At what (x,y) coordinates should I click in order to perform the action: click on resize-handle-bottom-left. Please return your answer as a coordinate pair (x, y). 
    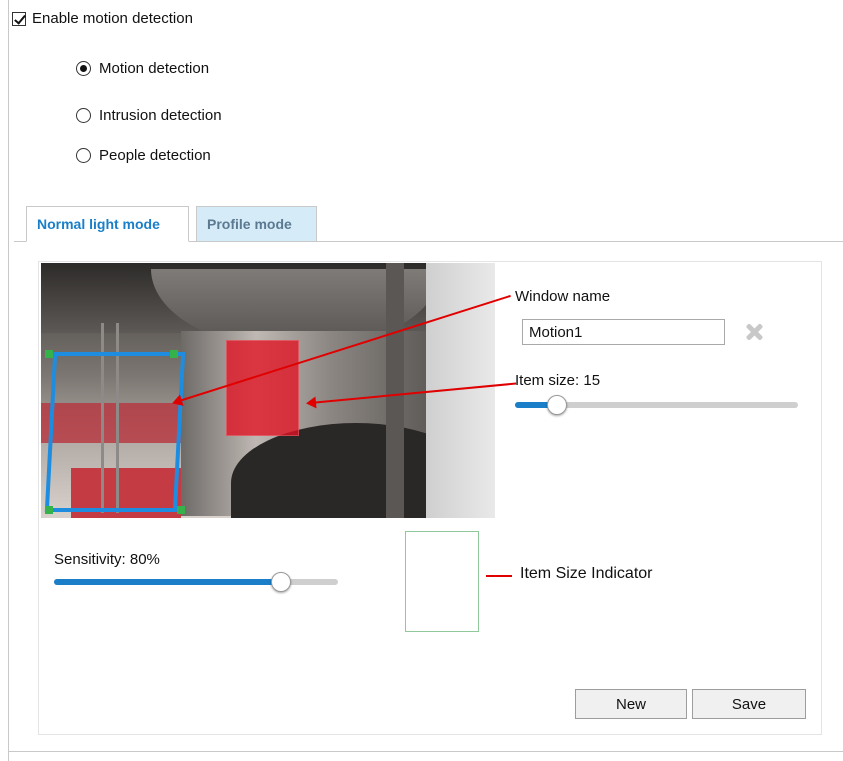
    Looking at the image, I should click on (49, 510).